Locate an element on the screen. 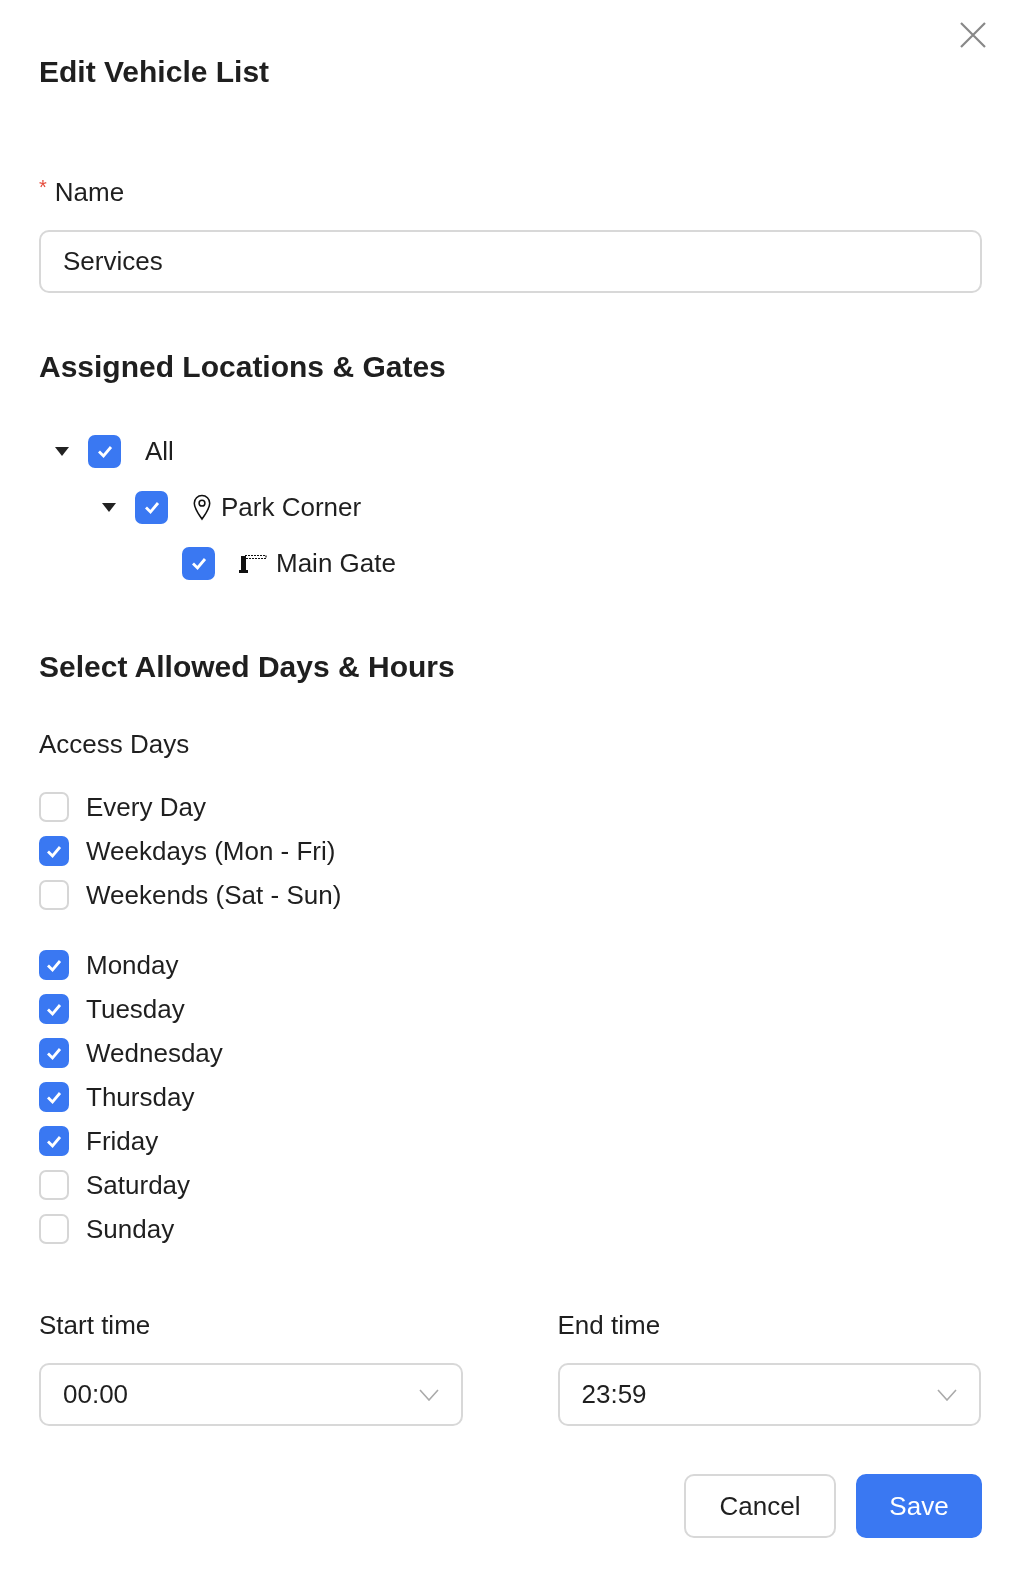 This screenshot has height=1592, width=1016. section-heading: Assigned Locations & Gates is located at coordinates (243, 367).